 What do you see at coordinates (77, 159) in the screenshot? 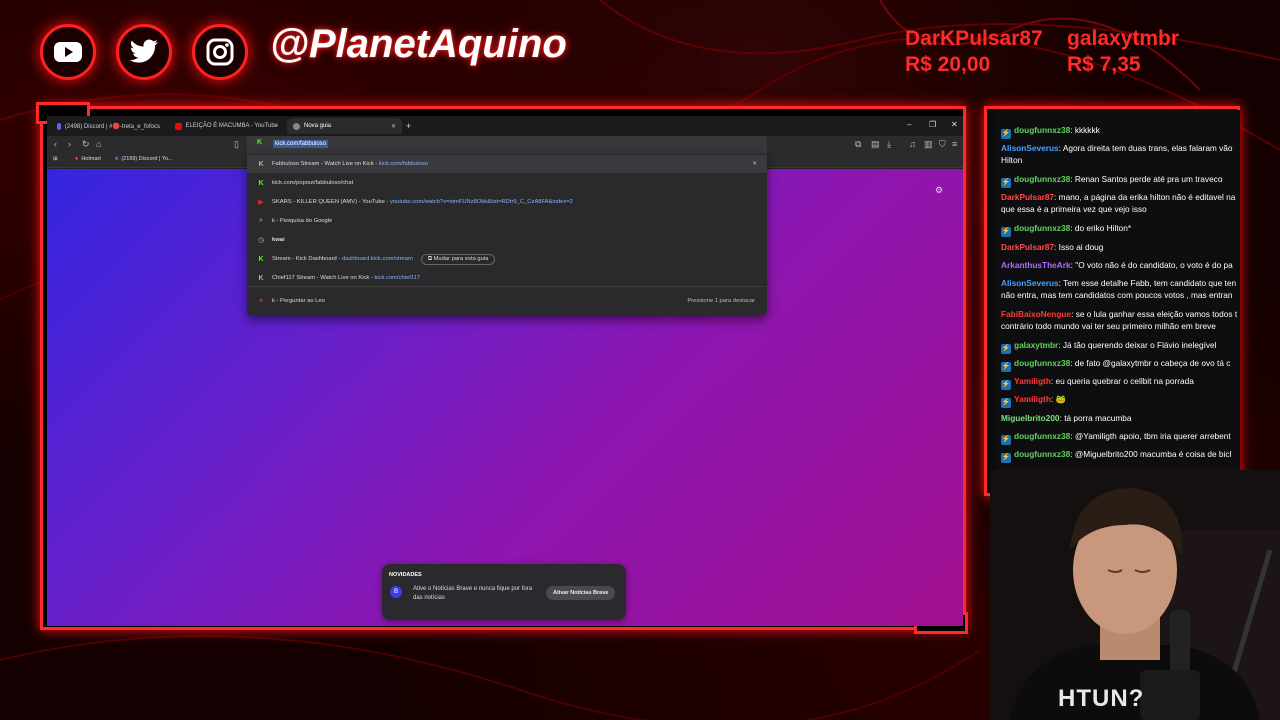
I see `hotmart-icon: ●` at bounding box center [77, 159].